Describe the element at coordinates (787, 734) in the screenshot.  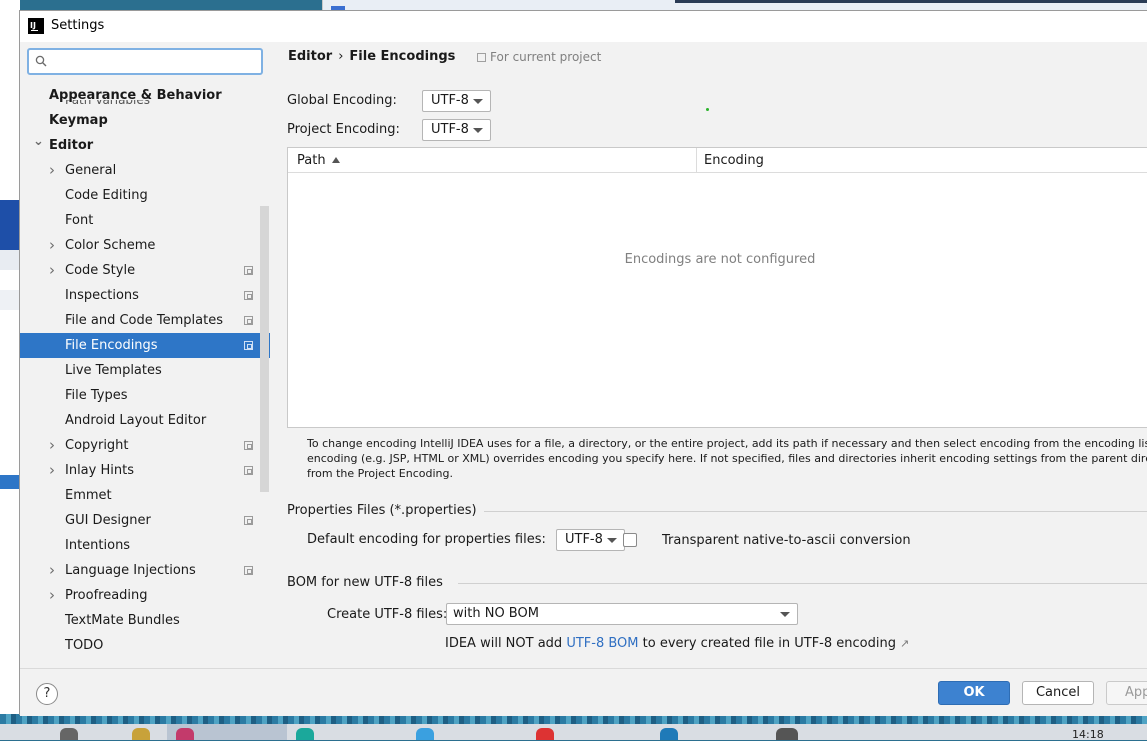
I see `taskbar-terminal-icon` at that location.